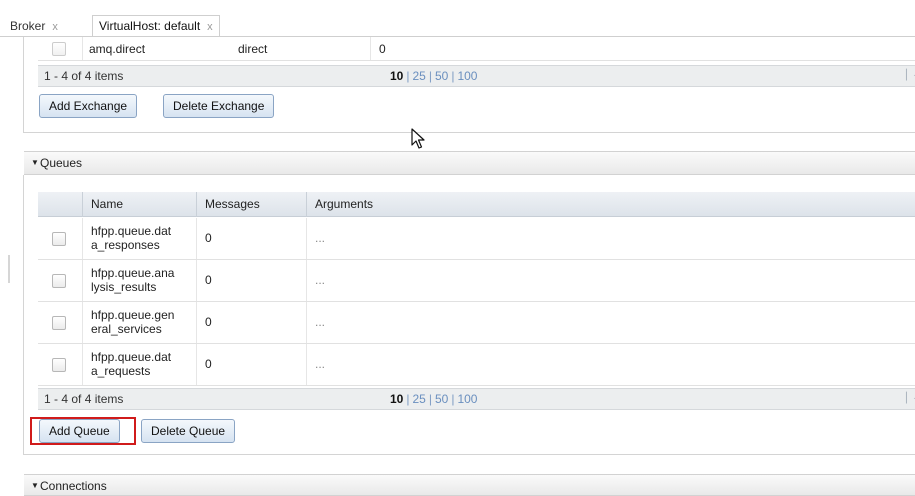  What do you see at coordinates (469, 454) in the screenshot?
I see `queues-panel-bottom` at bounding box center [469, 454].